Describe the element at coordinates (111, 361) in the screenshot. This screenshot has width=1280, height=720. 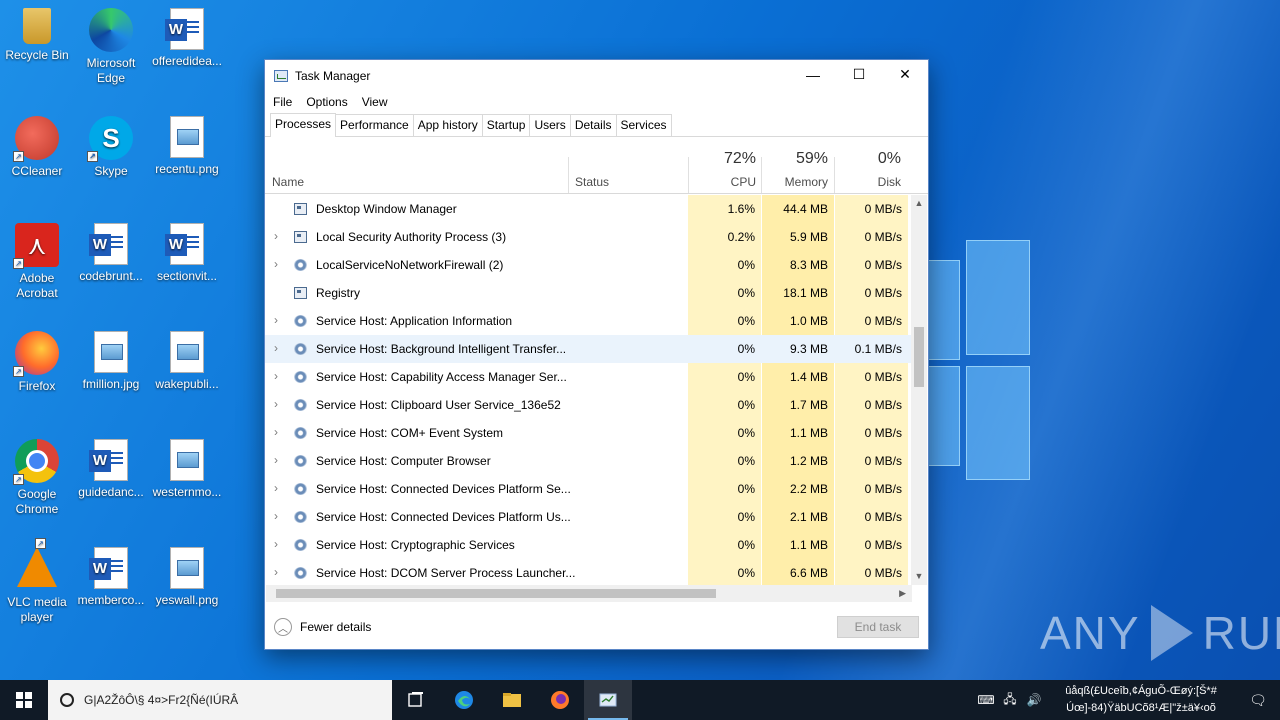
I see `desktop-icon: fmillion.jpg` at that location.